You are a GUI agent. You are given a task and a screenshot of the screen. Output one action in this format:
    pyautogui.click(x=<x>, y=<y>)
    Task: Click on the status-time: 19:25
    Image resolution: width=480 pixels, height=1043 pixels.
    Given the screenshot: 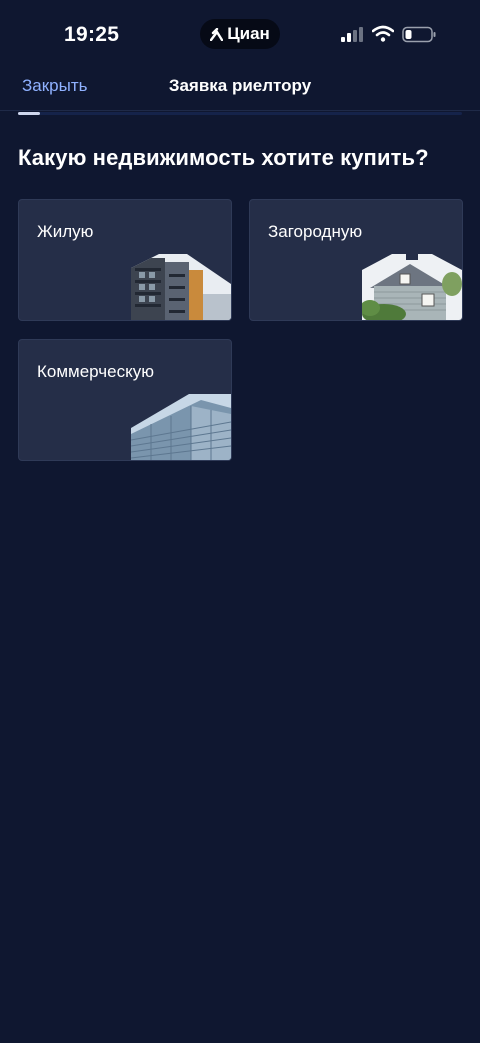 What is the action you would take?
    pyautogui.click(x=92, y=34)
    